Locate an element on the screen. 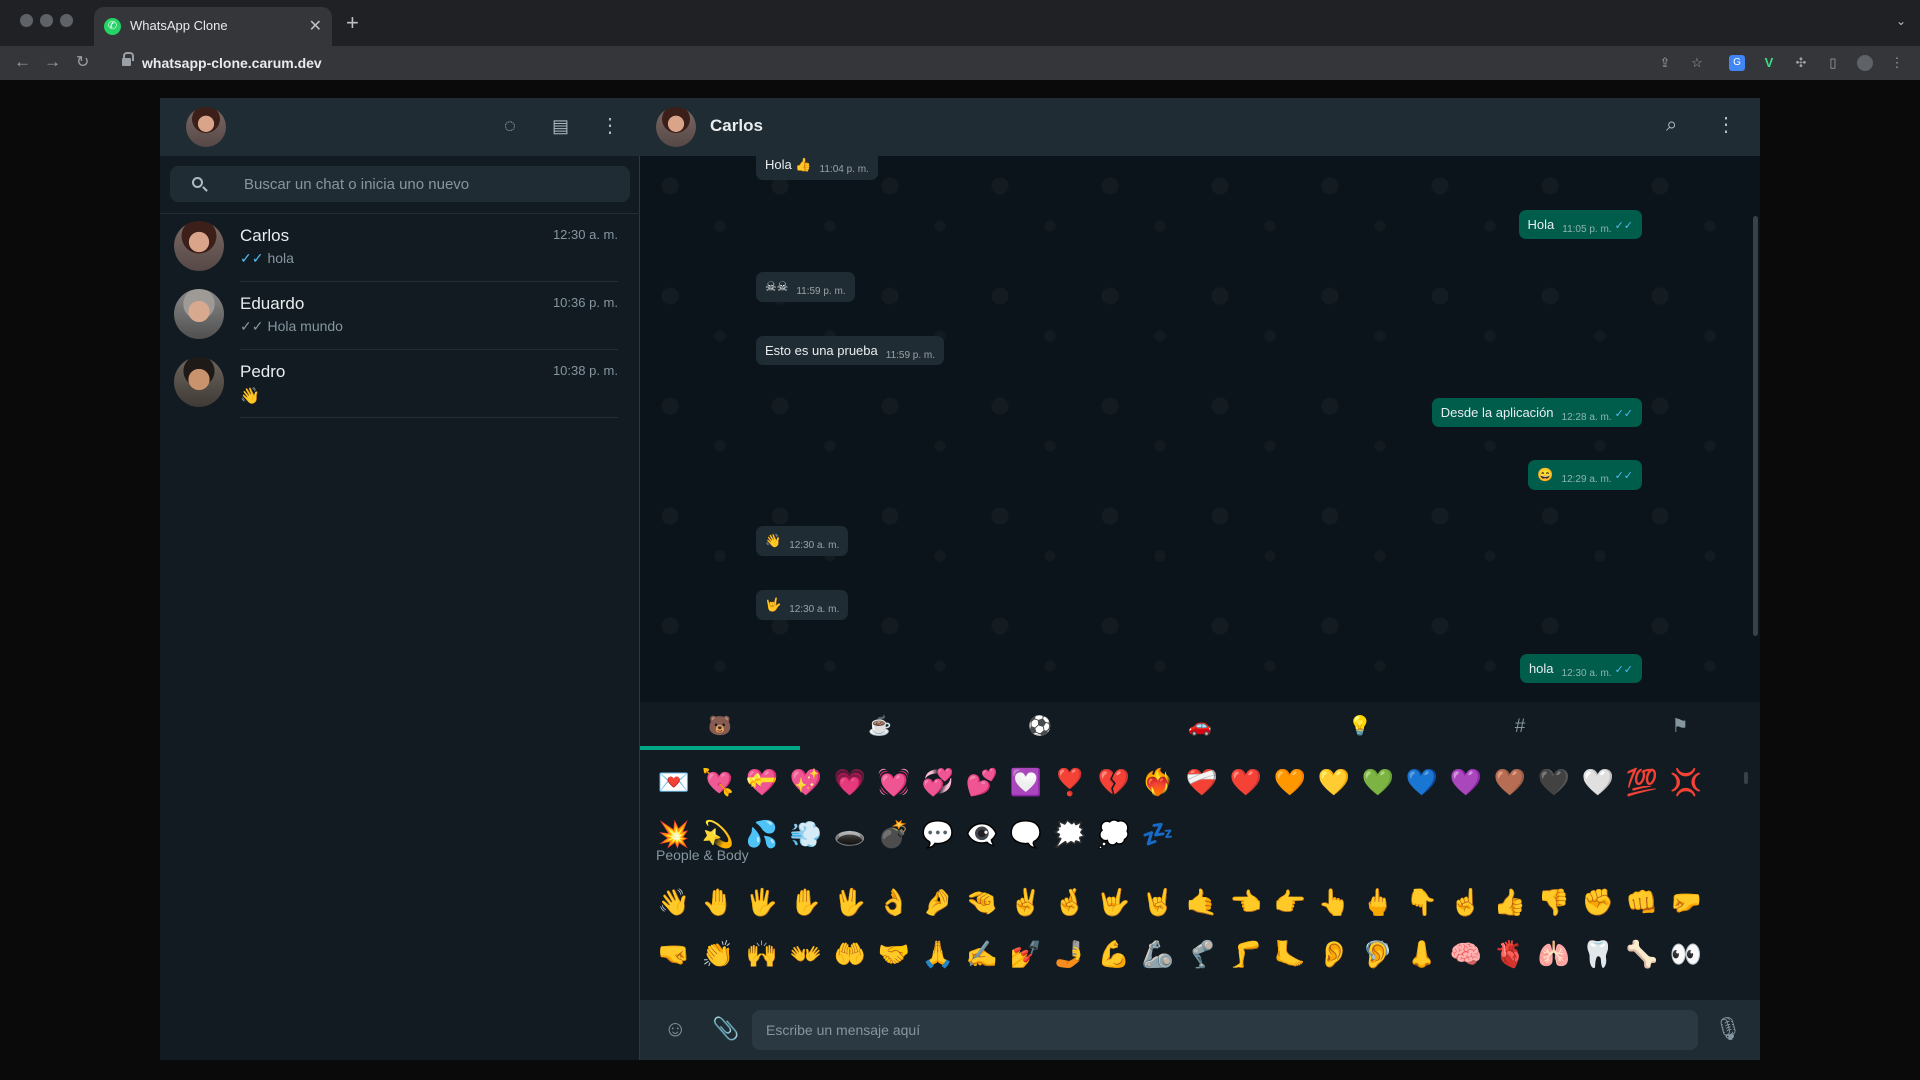 Image resolution: width=1920 pixels, height=1080 pixels. emoji-button: 💙 is located at coordinates (1422, 782).